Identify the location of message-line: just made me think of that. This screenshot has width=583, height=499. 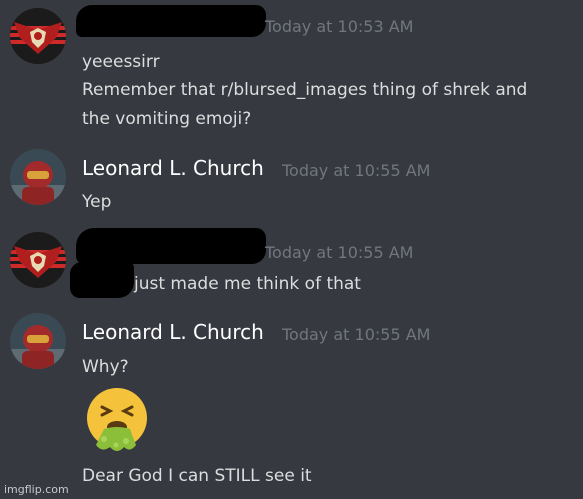
(247, 284).